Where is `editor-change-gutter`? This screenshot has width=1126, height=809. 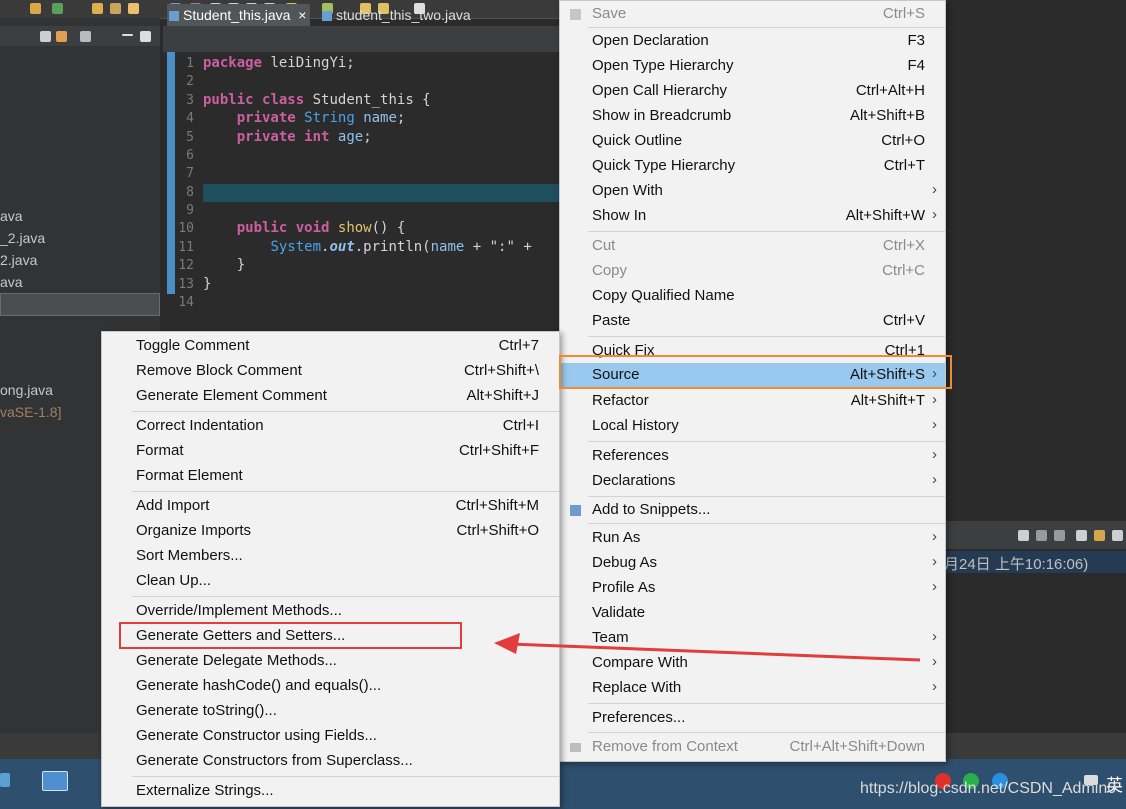 editor-change-gutter is located at coordinates (171, 173).